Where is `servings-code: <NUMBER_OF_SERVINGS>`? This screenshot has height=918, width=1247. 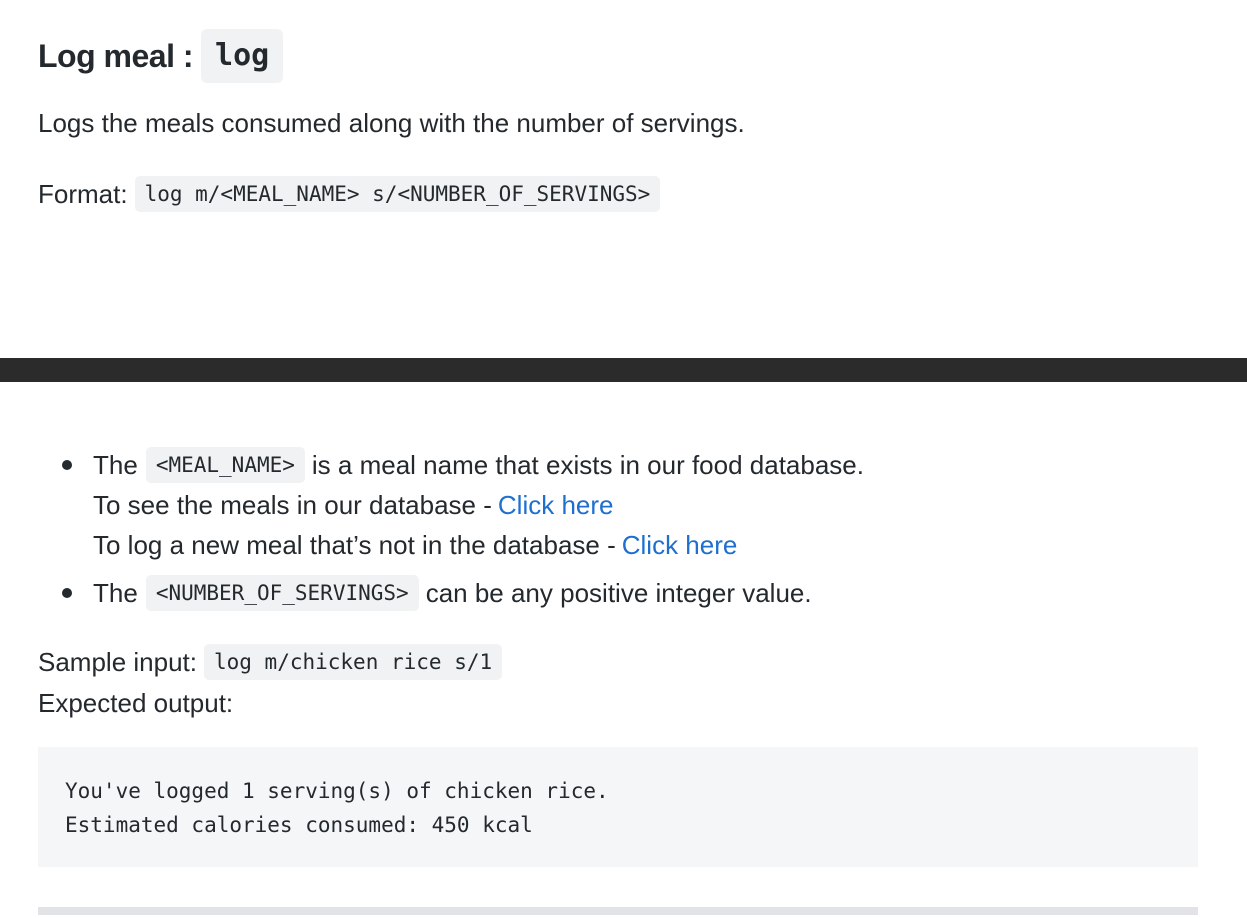 servings-code: <NUMBER_OF_SERVINGS> is located at coordinates (282, 593).